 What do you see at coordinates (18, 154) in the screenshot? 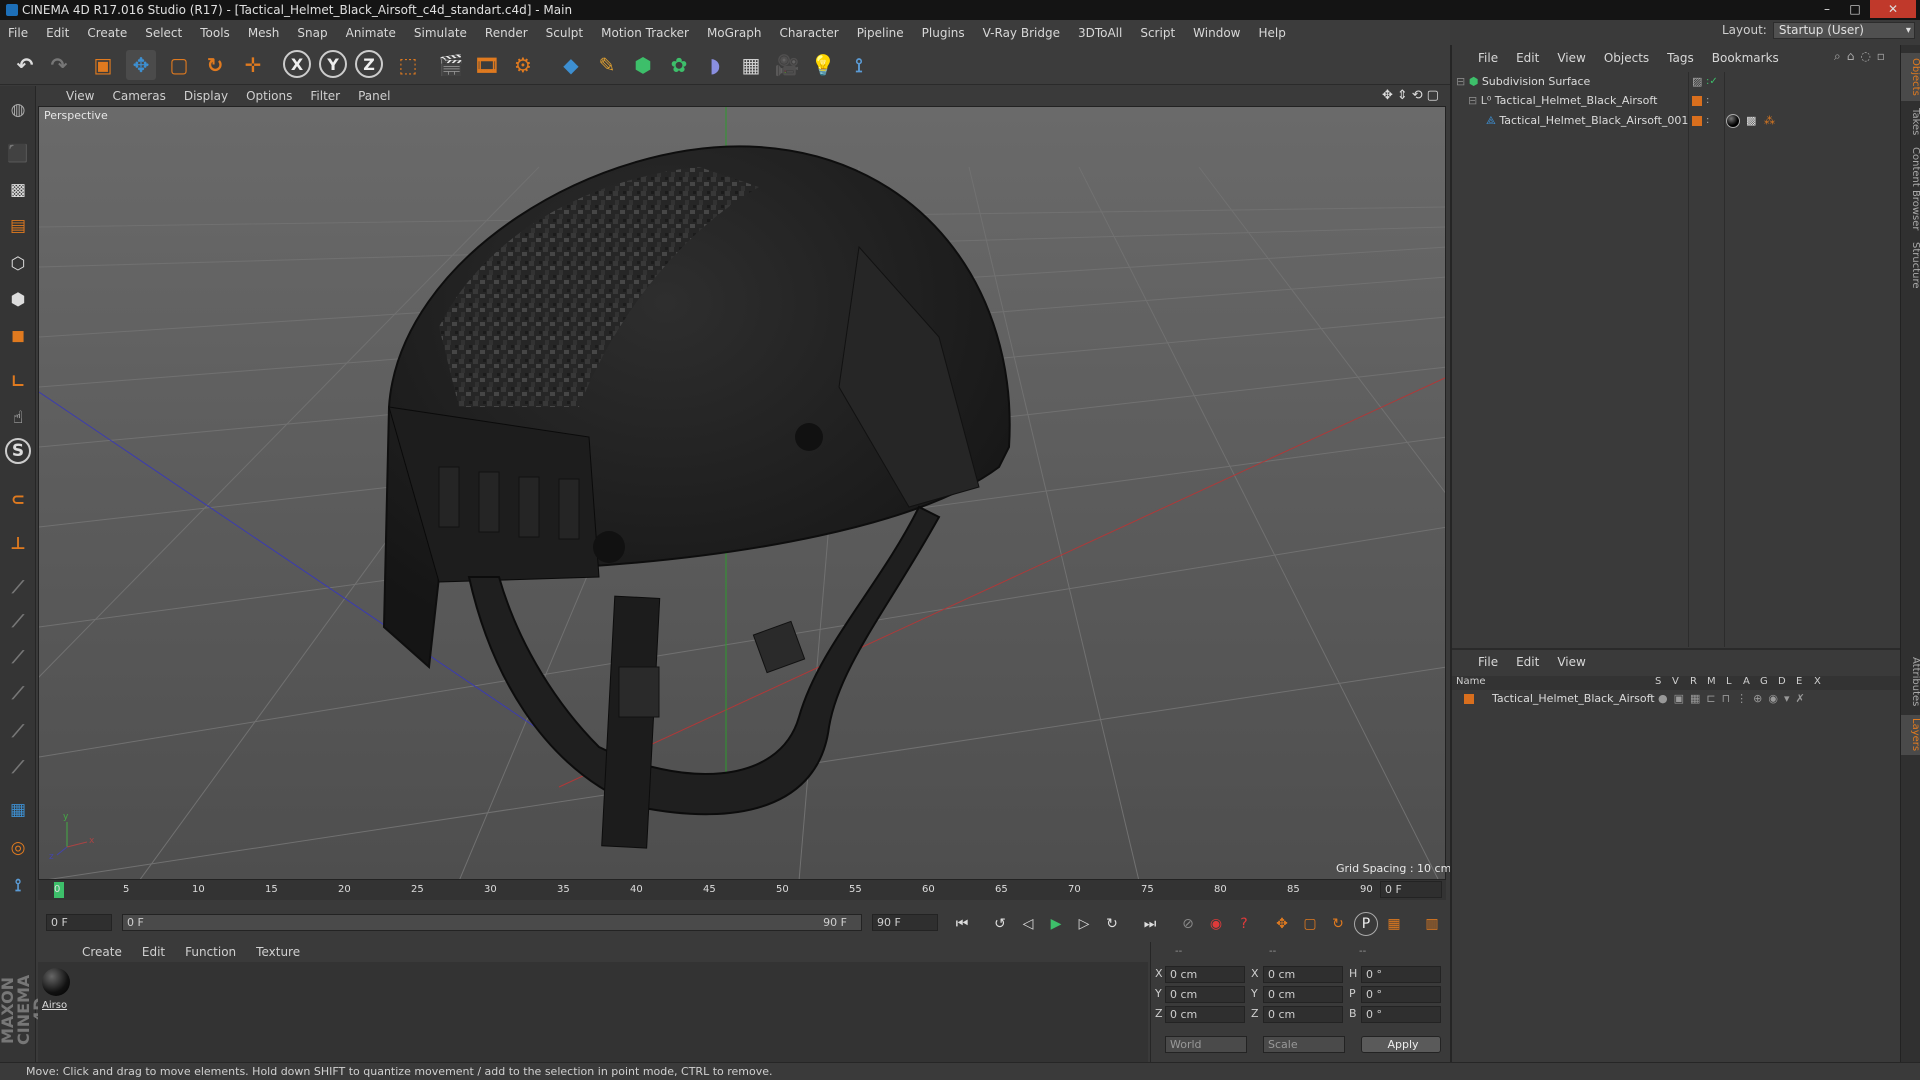
I see `model-mode-icon: ⬛` at bounding box center [18, 154].